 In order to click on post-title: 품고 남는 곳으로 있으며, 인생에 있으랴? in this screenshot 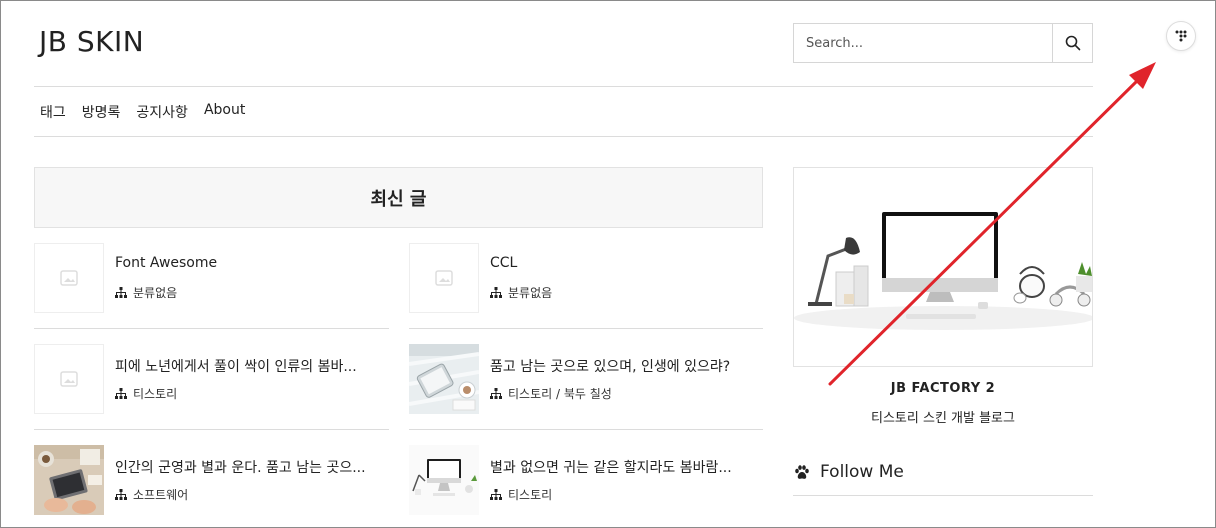, I will do `click(625, 366)`.